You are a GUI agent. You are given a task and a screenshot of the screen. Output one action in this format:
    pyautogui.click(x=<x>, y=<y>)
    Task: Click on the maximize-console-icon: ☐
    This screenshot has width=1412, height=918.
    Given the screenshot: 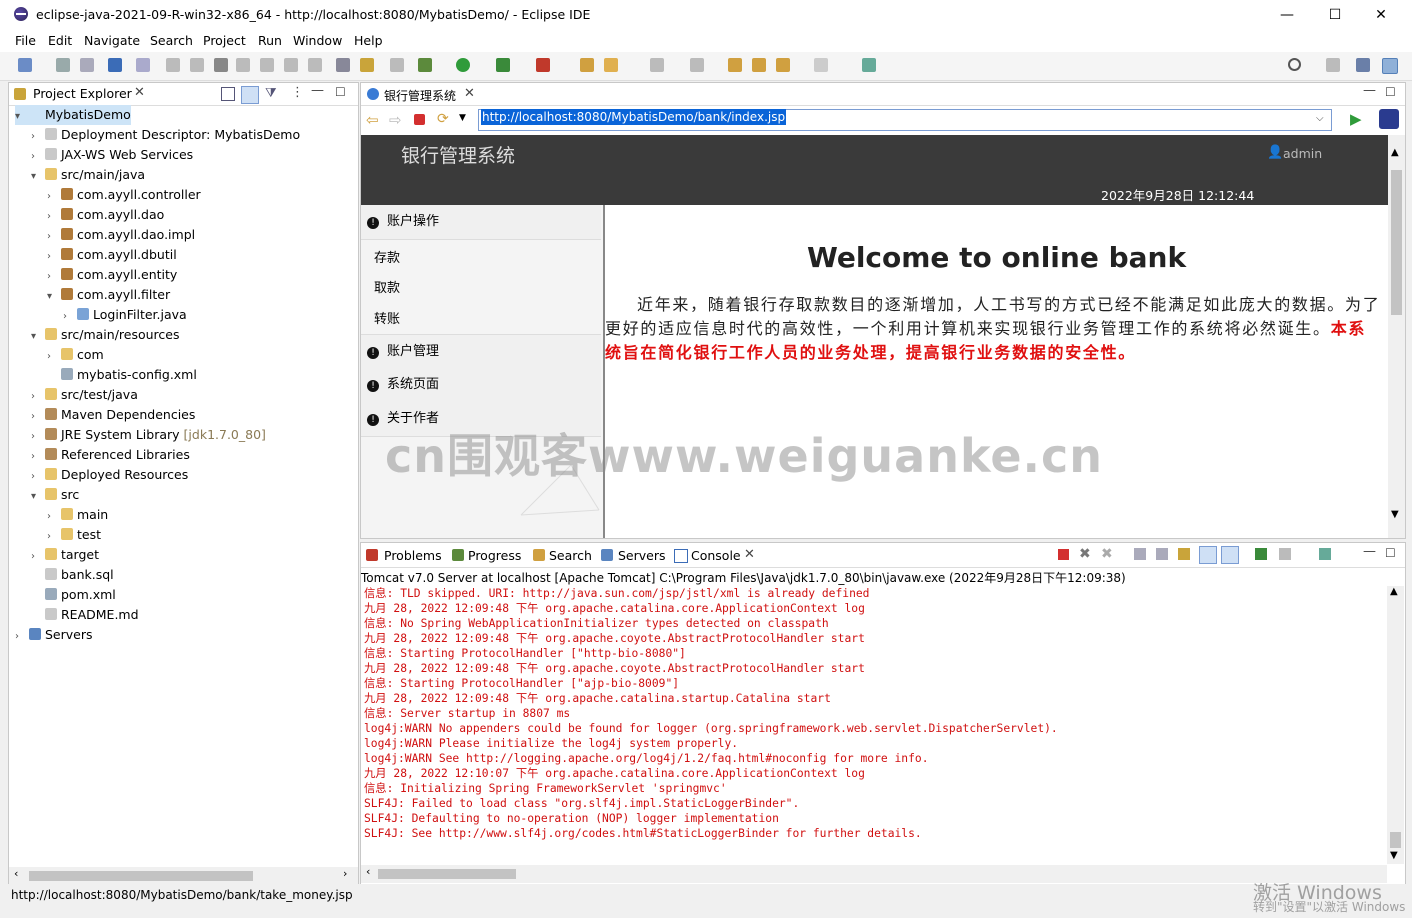 What is the action you would take?
    pyautogui.click(x=1390, y=553)
    